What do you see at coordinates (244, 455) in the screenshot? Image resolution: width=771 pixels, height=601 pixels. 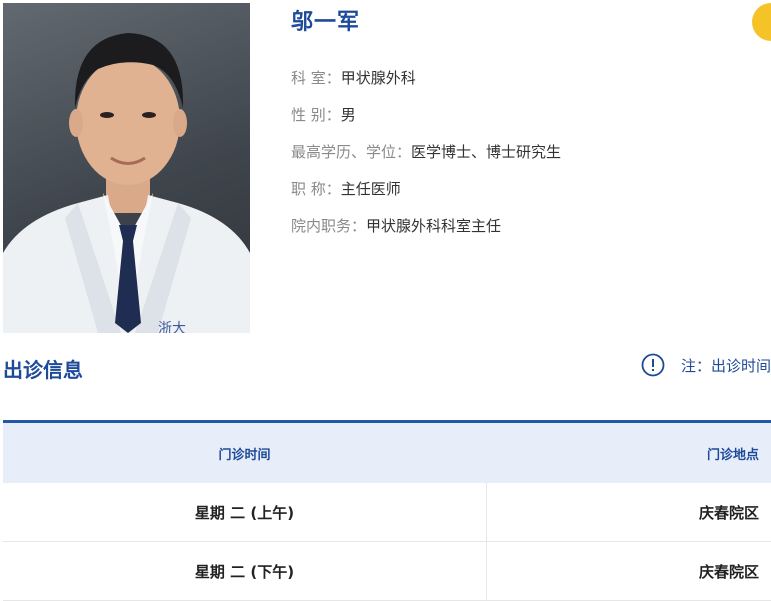 I see `column-header-time: 门诊时间` at bounding box center [244, 455].